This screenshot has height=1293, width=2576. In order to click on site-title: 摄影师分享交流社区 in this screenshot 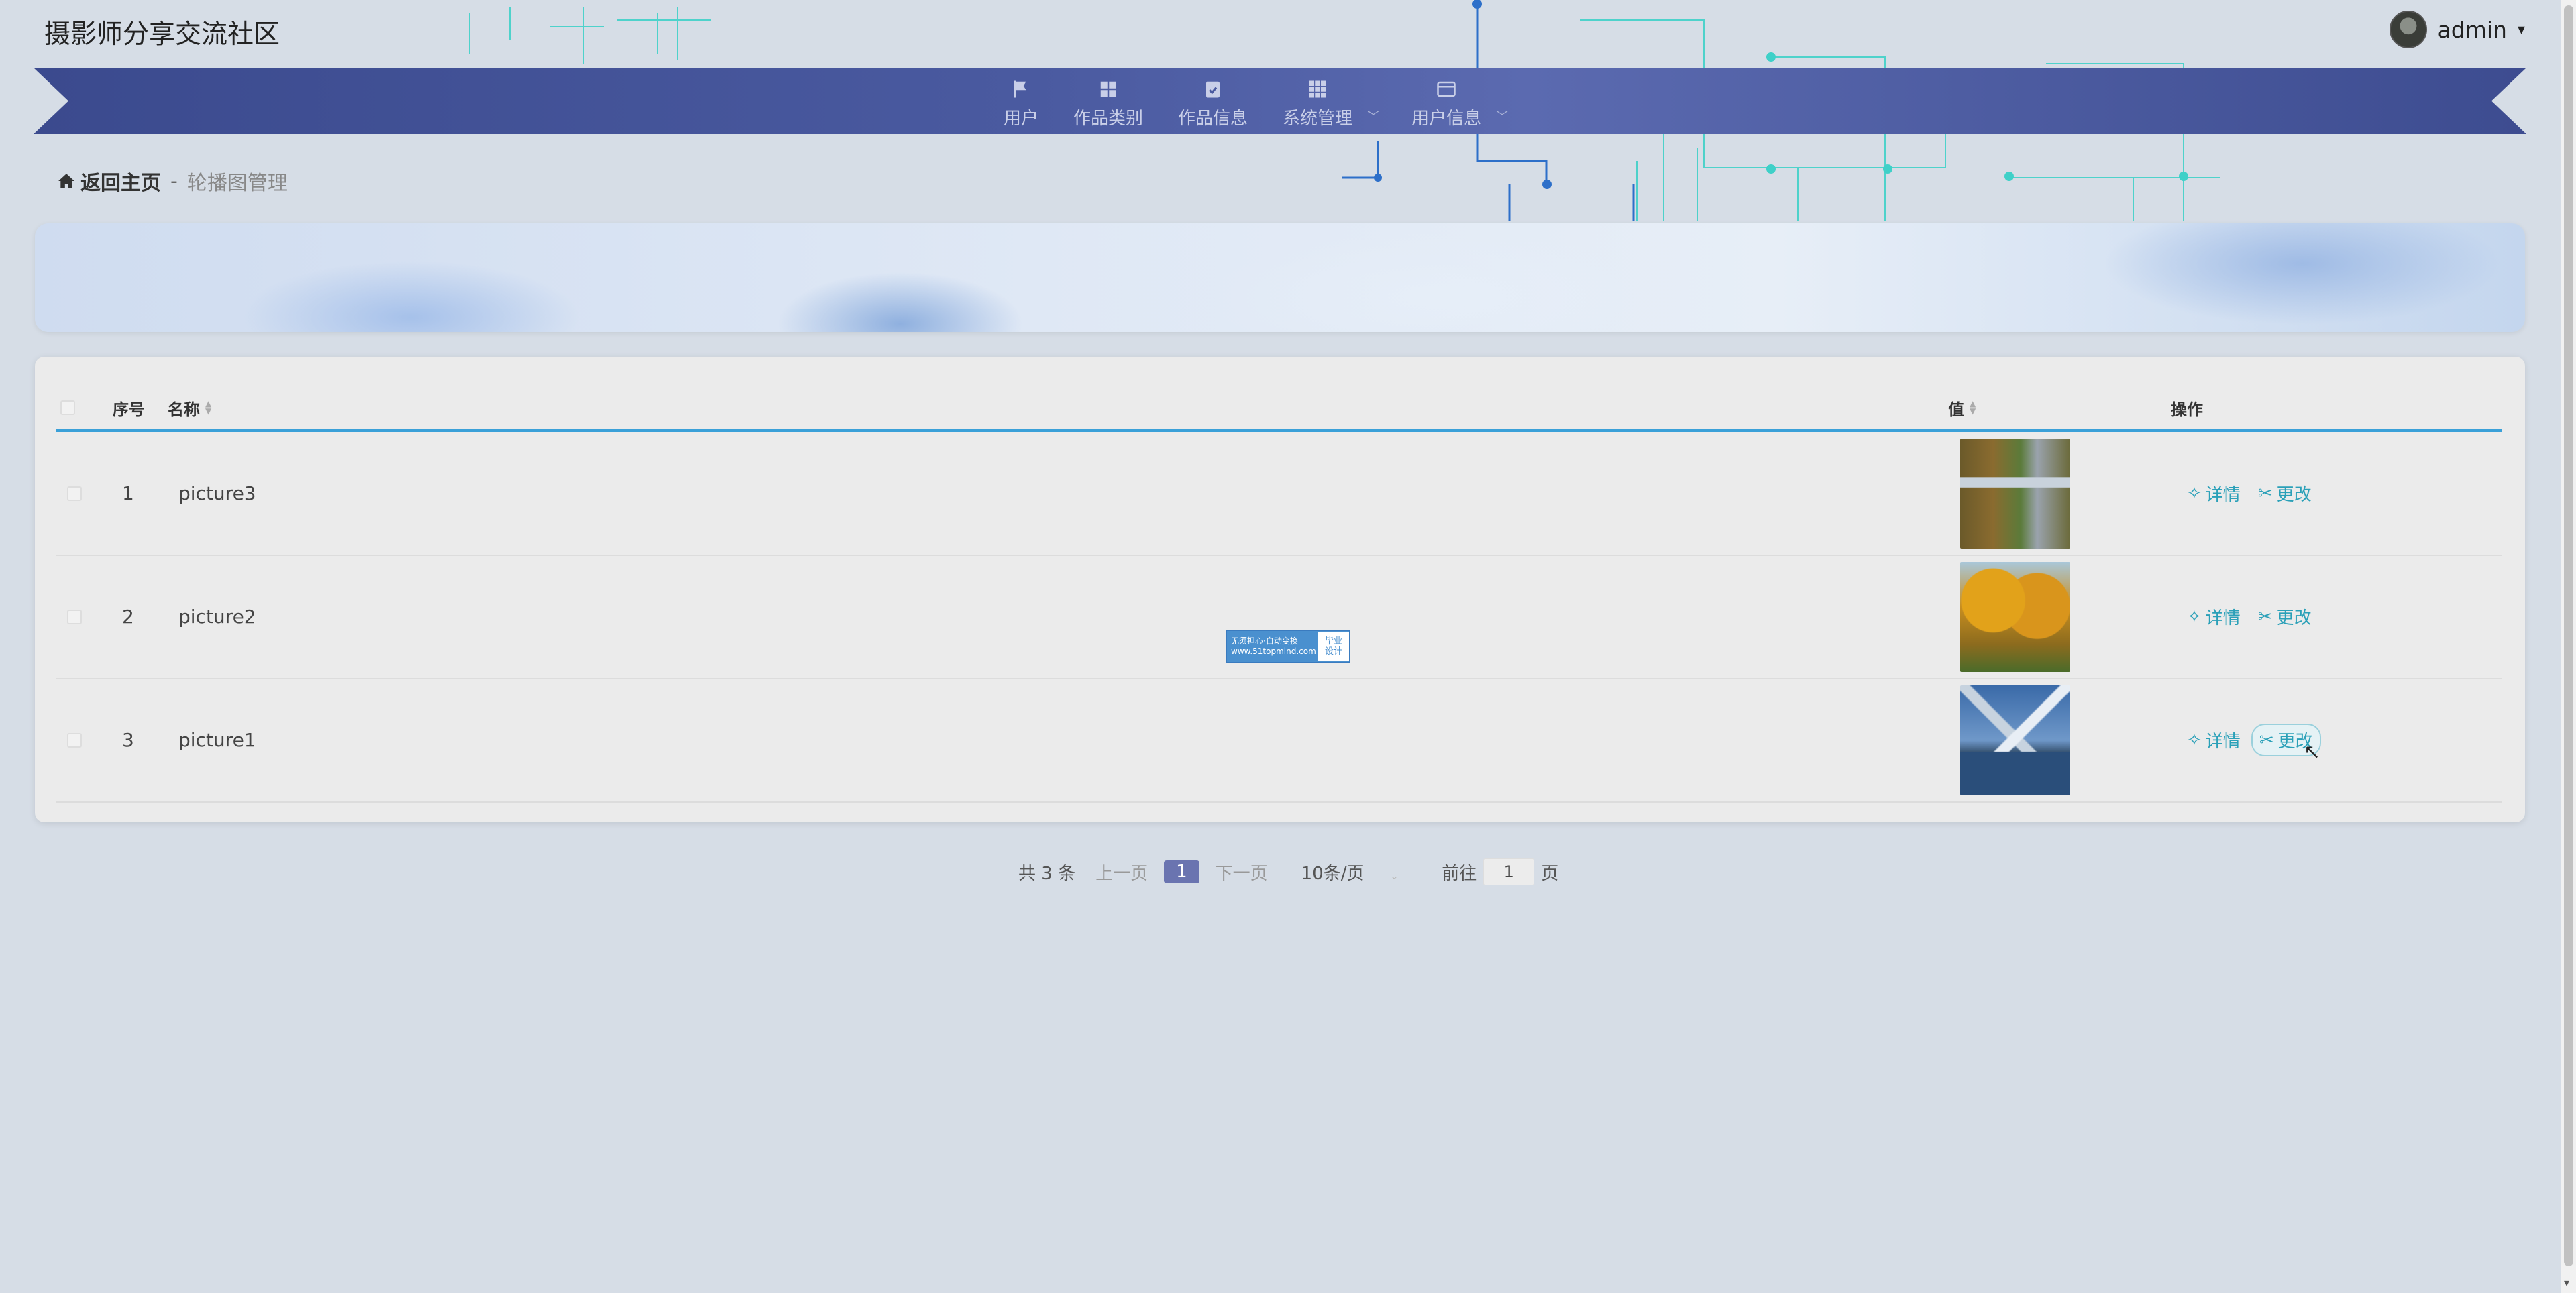, I will do `click(162, 34)`.